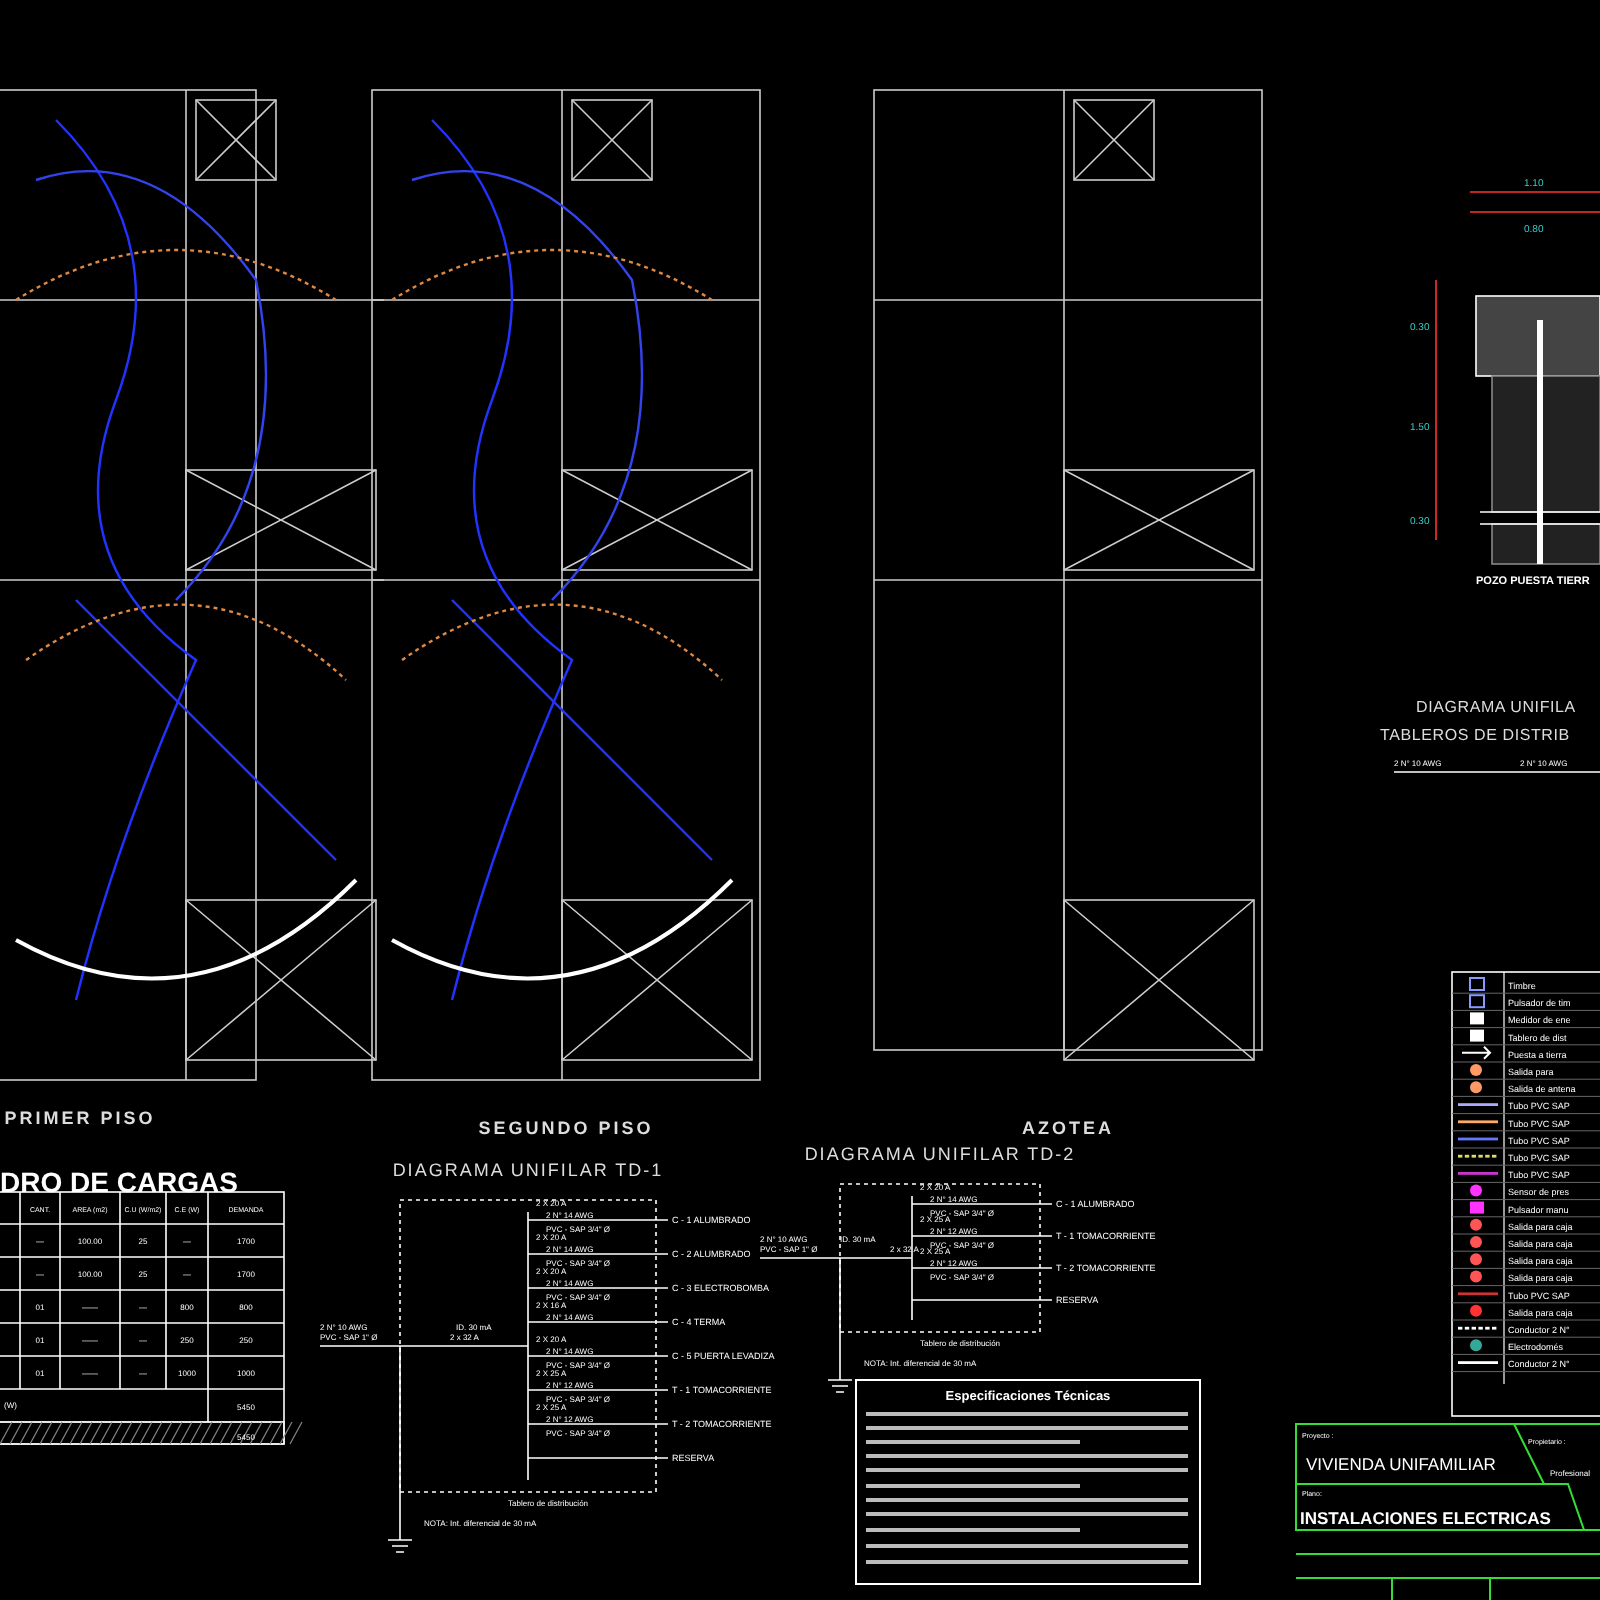 The height and width of the screenshot is (1600, 1600). Describe the element at coordinates (1475, 735) in the screenshot. I see `diagram-title: TABLEROS DE DISTRIB` at that location.